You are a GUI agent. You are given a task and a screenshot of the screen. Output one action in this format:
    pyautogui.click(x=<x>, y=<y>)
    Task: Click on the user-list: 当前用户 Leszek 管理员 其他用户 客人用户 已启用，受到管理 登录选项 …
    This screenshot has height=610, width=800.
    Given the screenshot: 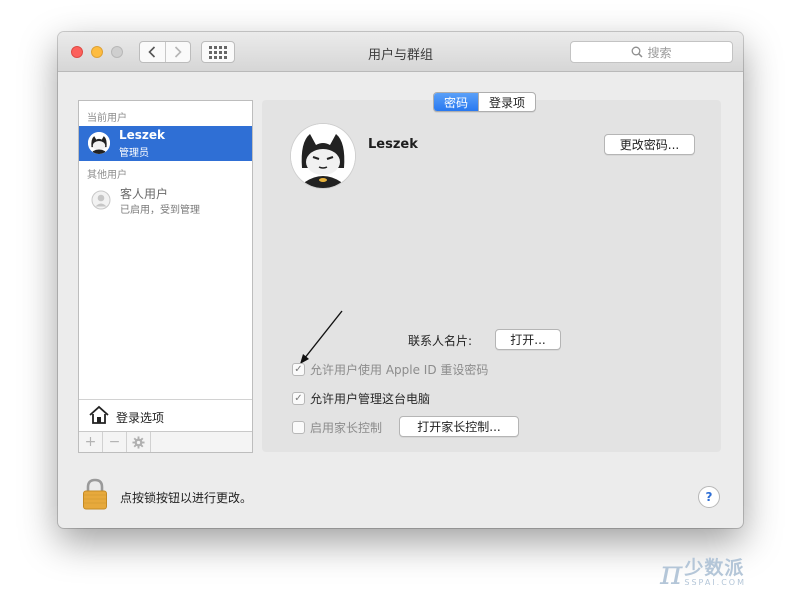 What is the action you would take?
    pyautogui.click(x=165, y=276)
    